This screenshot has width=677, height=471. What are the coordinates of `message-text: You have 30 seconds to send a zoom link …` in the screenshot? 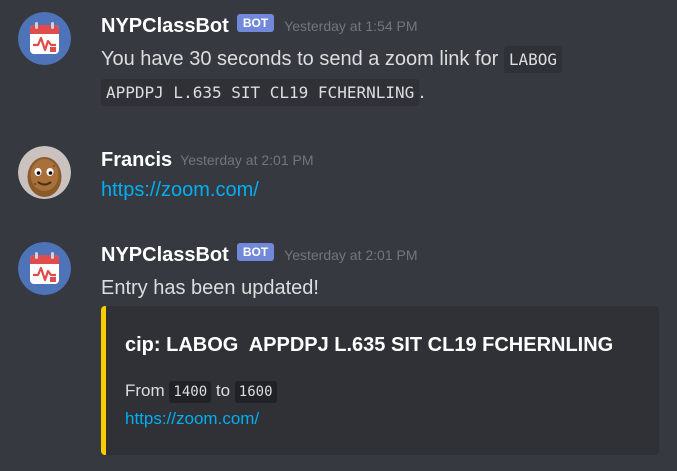 It's located at (302, 59).